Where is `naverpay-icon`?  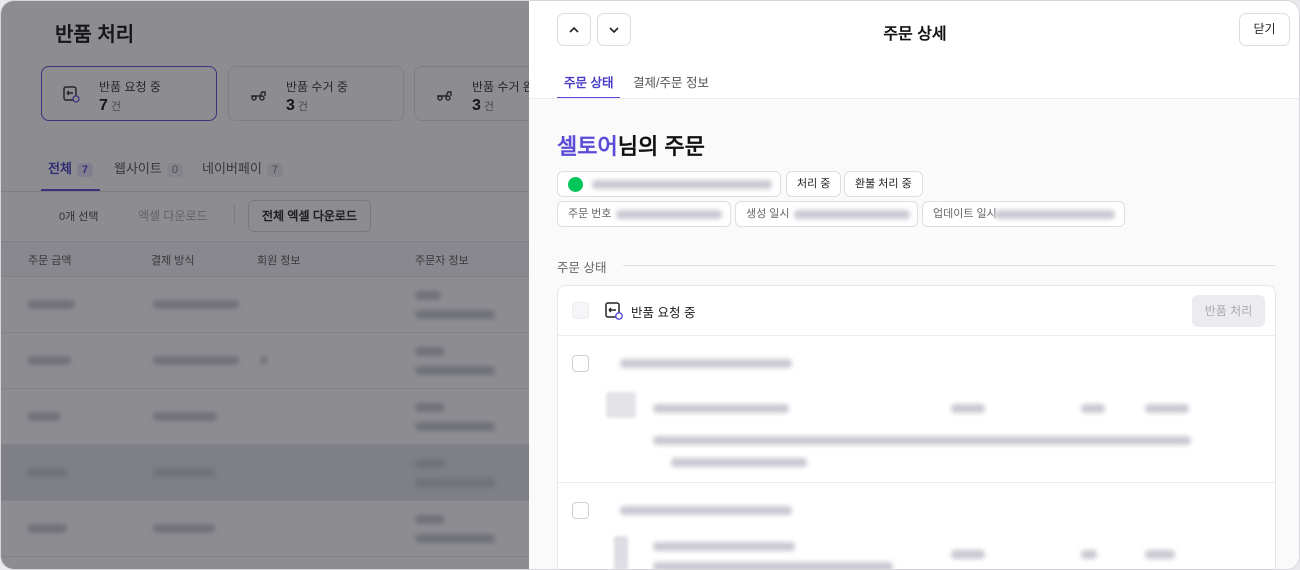
naverpay-icon is located at coordinates (575, 184).